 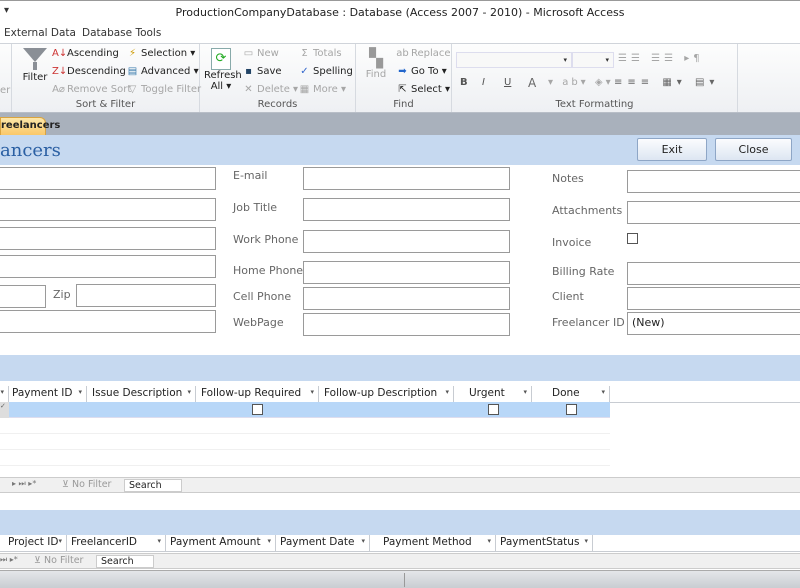 I want to click on col-follow-up-required: Follow-up Required ▾, so click(x=257, y=394).